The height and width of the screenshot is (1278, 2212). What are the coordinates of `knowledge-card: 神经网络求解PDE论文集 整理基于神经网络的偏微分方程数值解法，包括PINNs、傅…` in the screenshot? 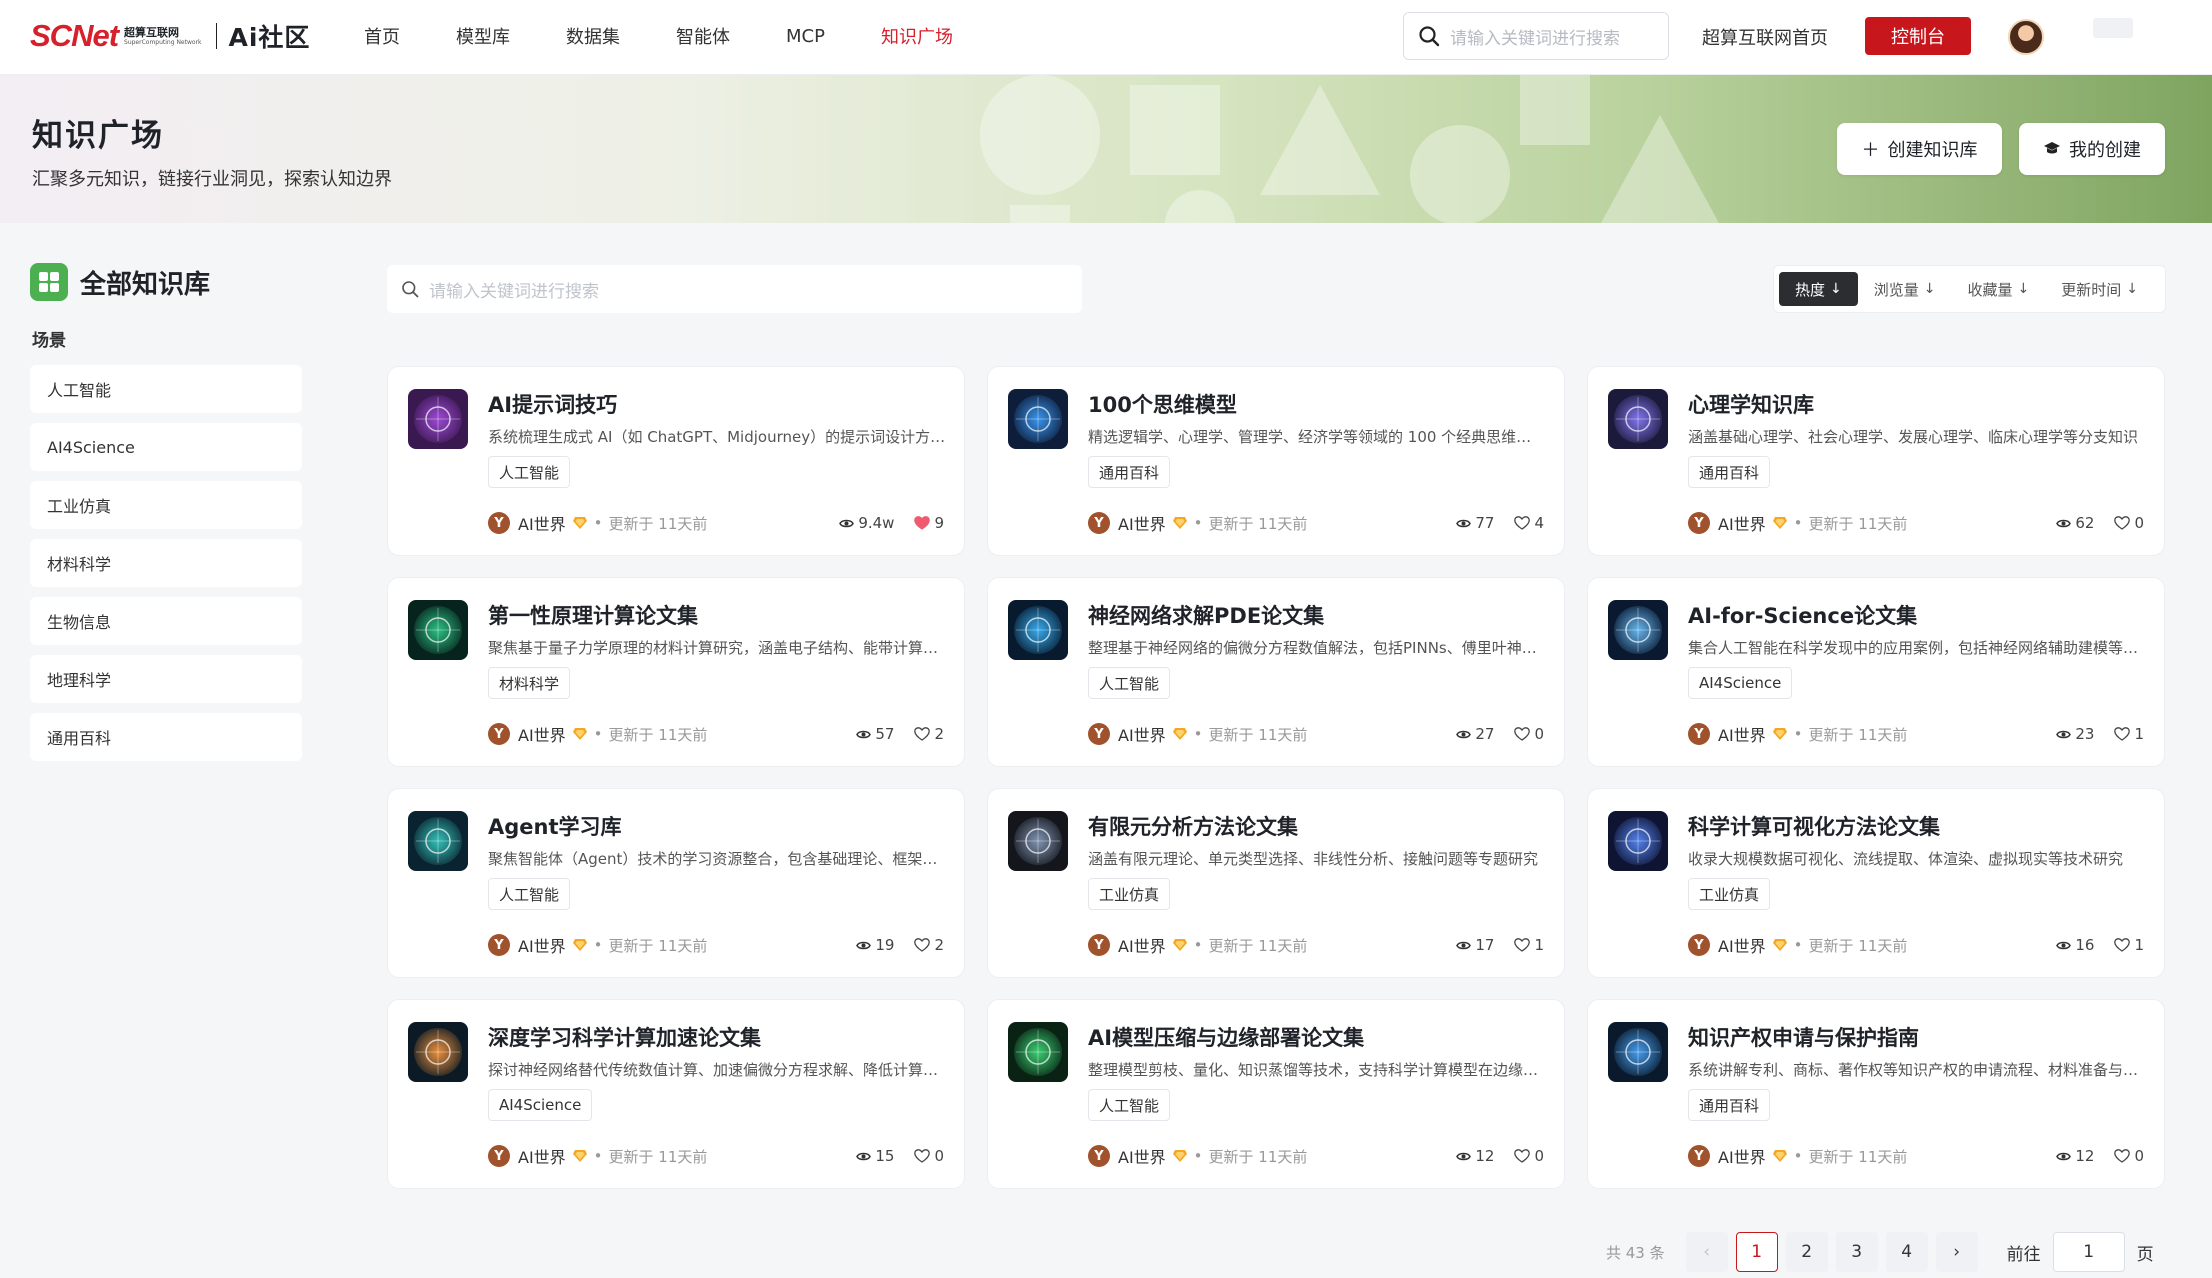 It's located at (1276, 672).